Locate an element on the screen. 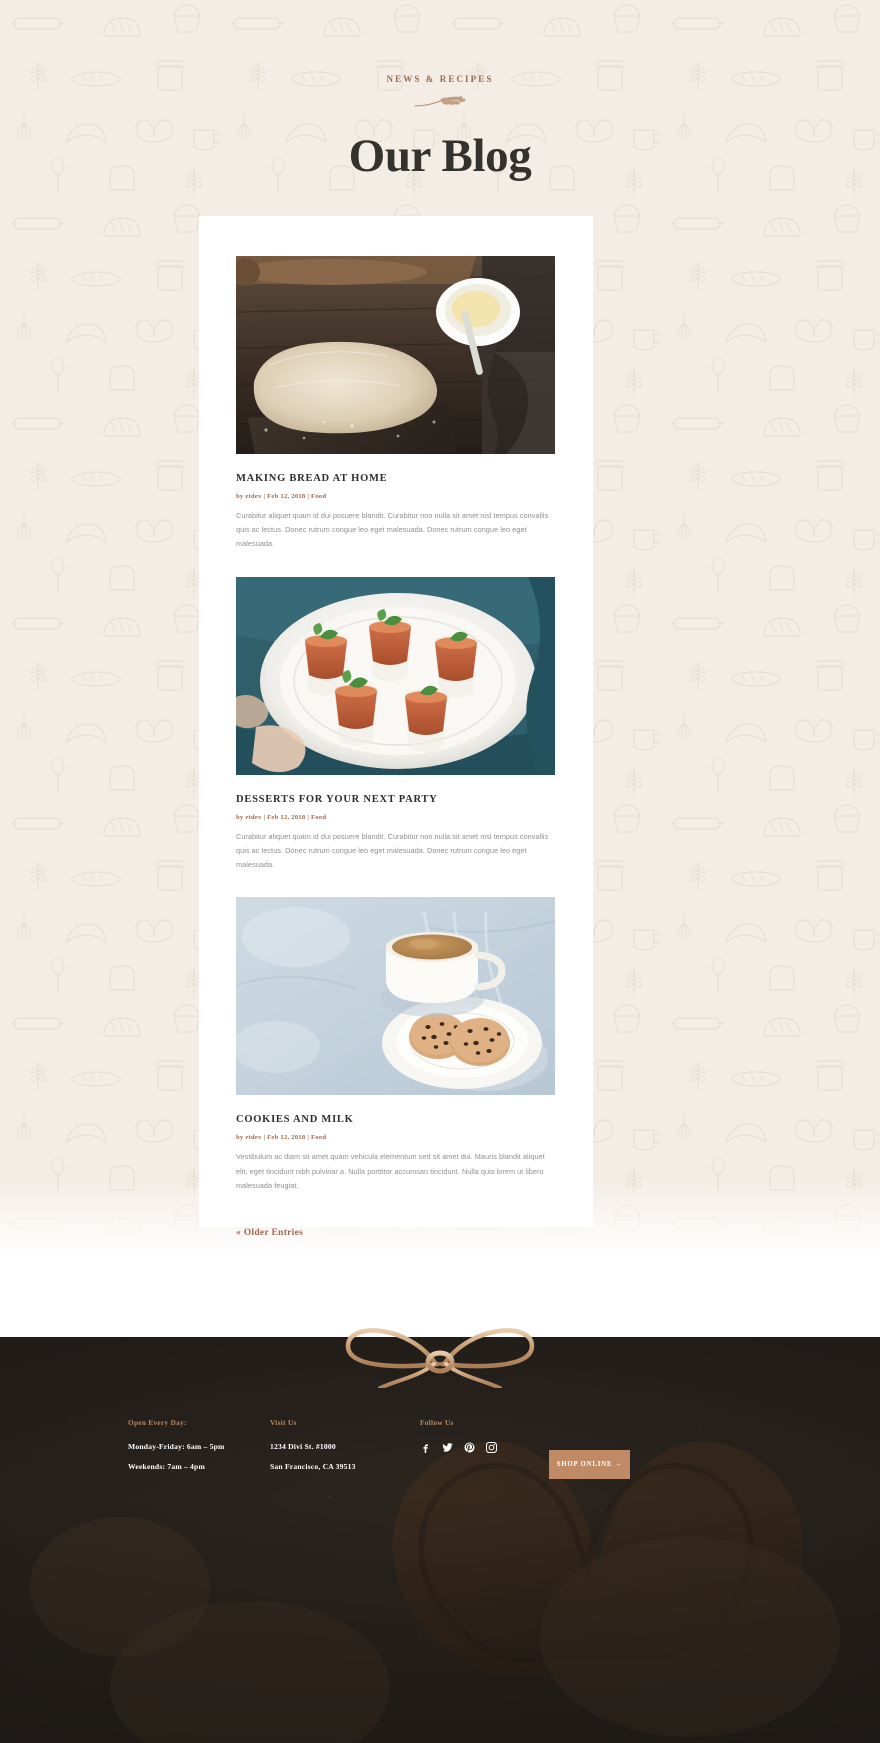 This screenshot has width=880, height=1743. social-links is located at coordinates (495, 1447).